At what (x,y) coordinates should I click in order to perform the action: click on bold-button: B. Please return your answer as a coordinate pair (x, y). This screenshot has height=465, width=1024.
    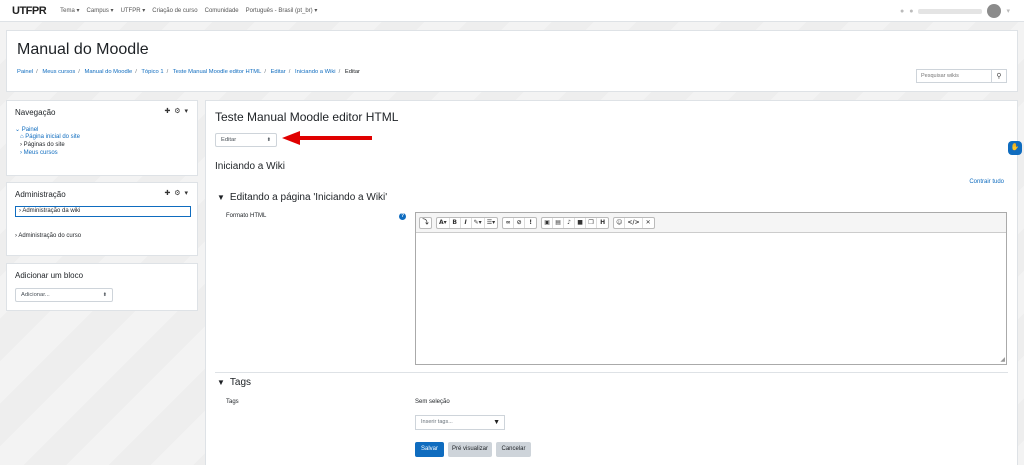
    Looking at the image, I should click on (455, 222).